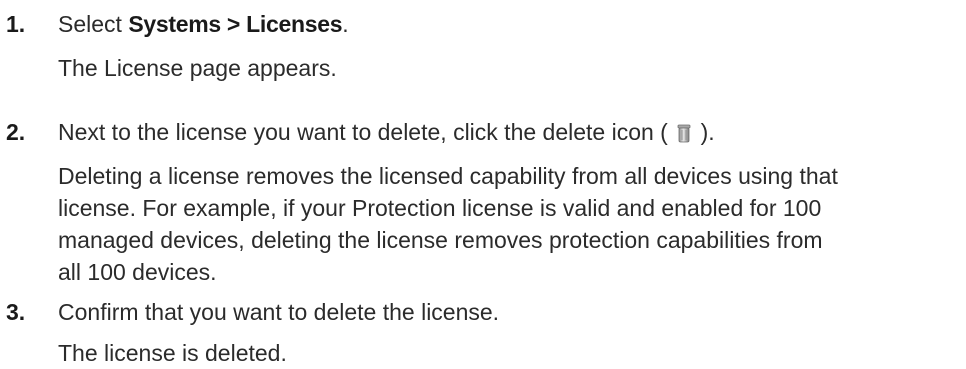 The width and height of the screenshot is (966, 369). I want to click on step-number: 2., so click(16, 132).